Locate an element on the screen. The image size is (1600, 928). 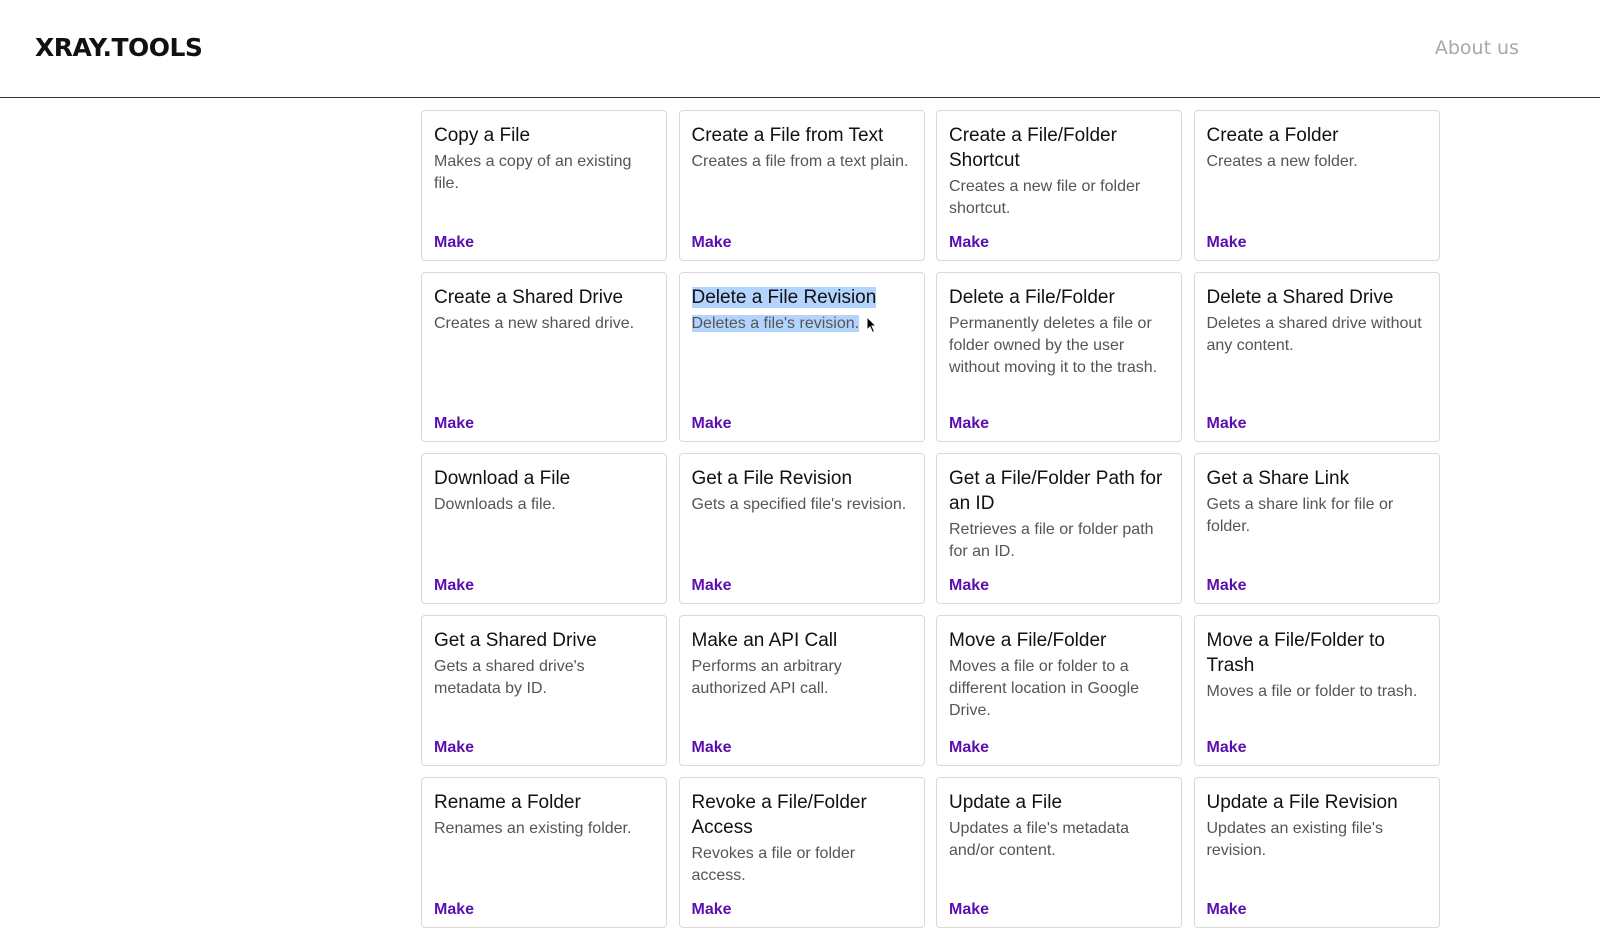
card-title: Rename a Folder is located at coordinates (507, 802).